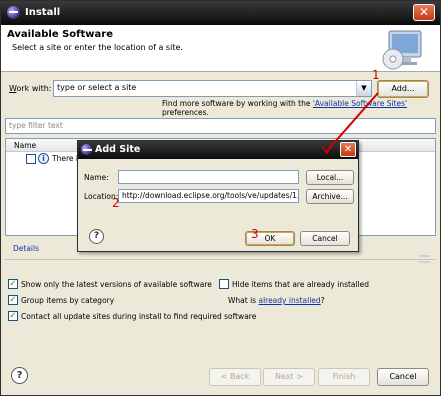 This screenshot has width=441, height=396. What do you see at coordinates (376, 75) in the screenshot?
I see `annotation-step-1: 1` at bounding box center [376, 75].